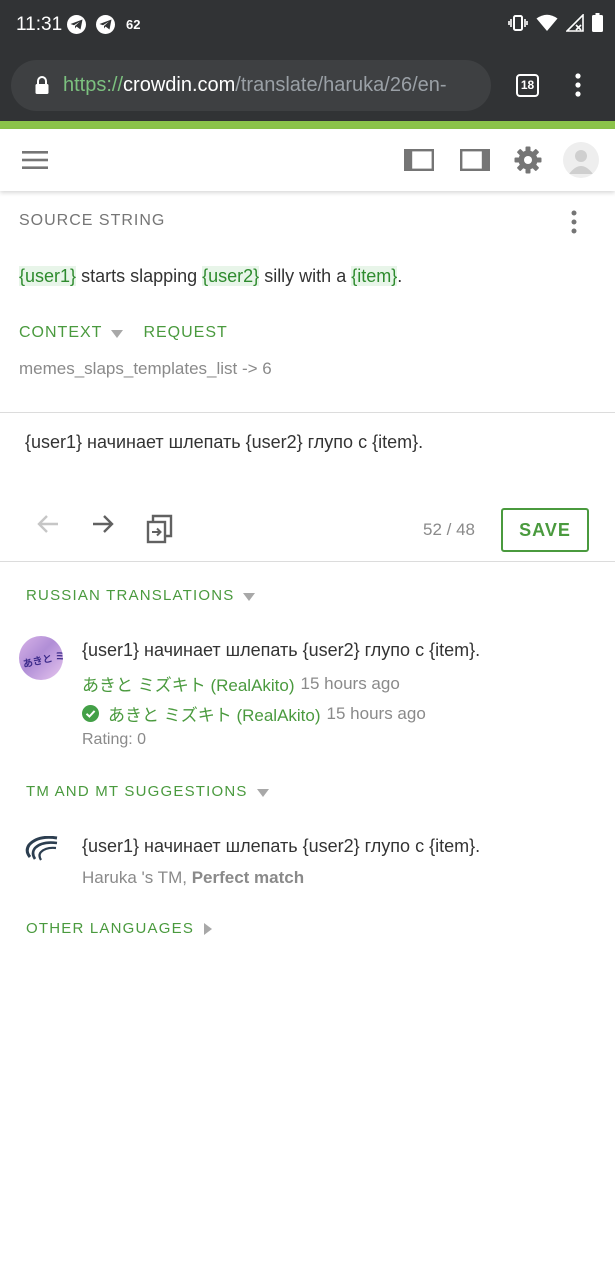 This screenshot has height=1280, width=615. Describe the element at coordinates (92, 220) in the screenshot. I see `source-string-label: SOURCE STRING` at that location.